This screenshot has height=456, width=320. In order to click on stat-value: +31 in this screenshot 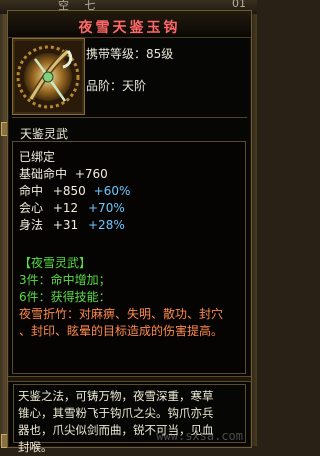, I will do `click(65, 225)`.